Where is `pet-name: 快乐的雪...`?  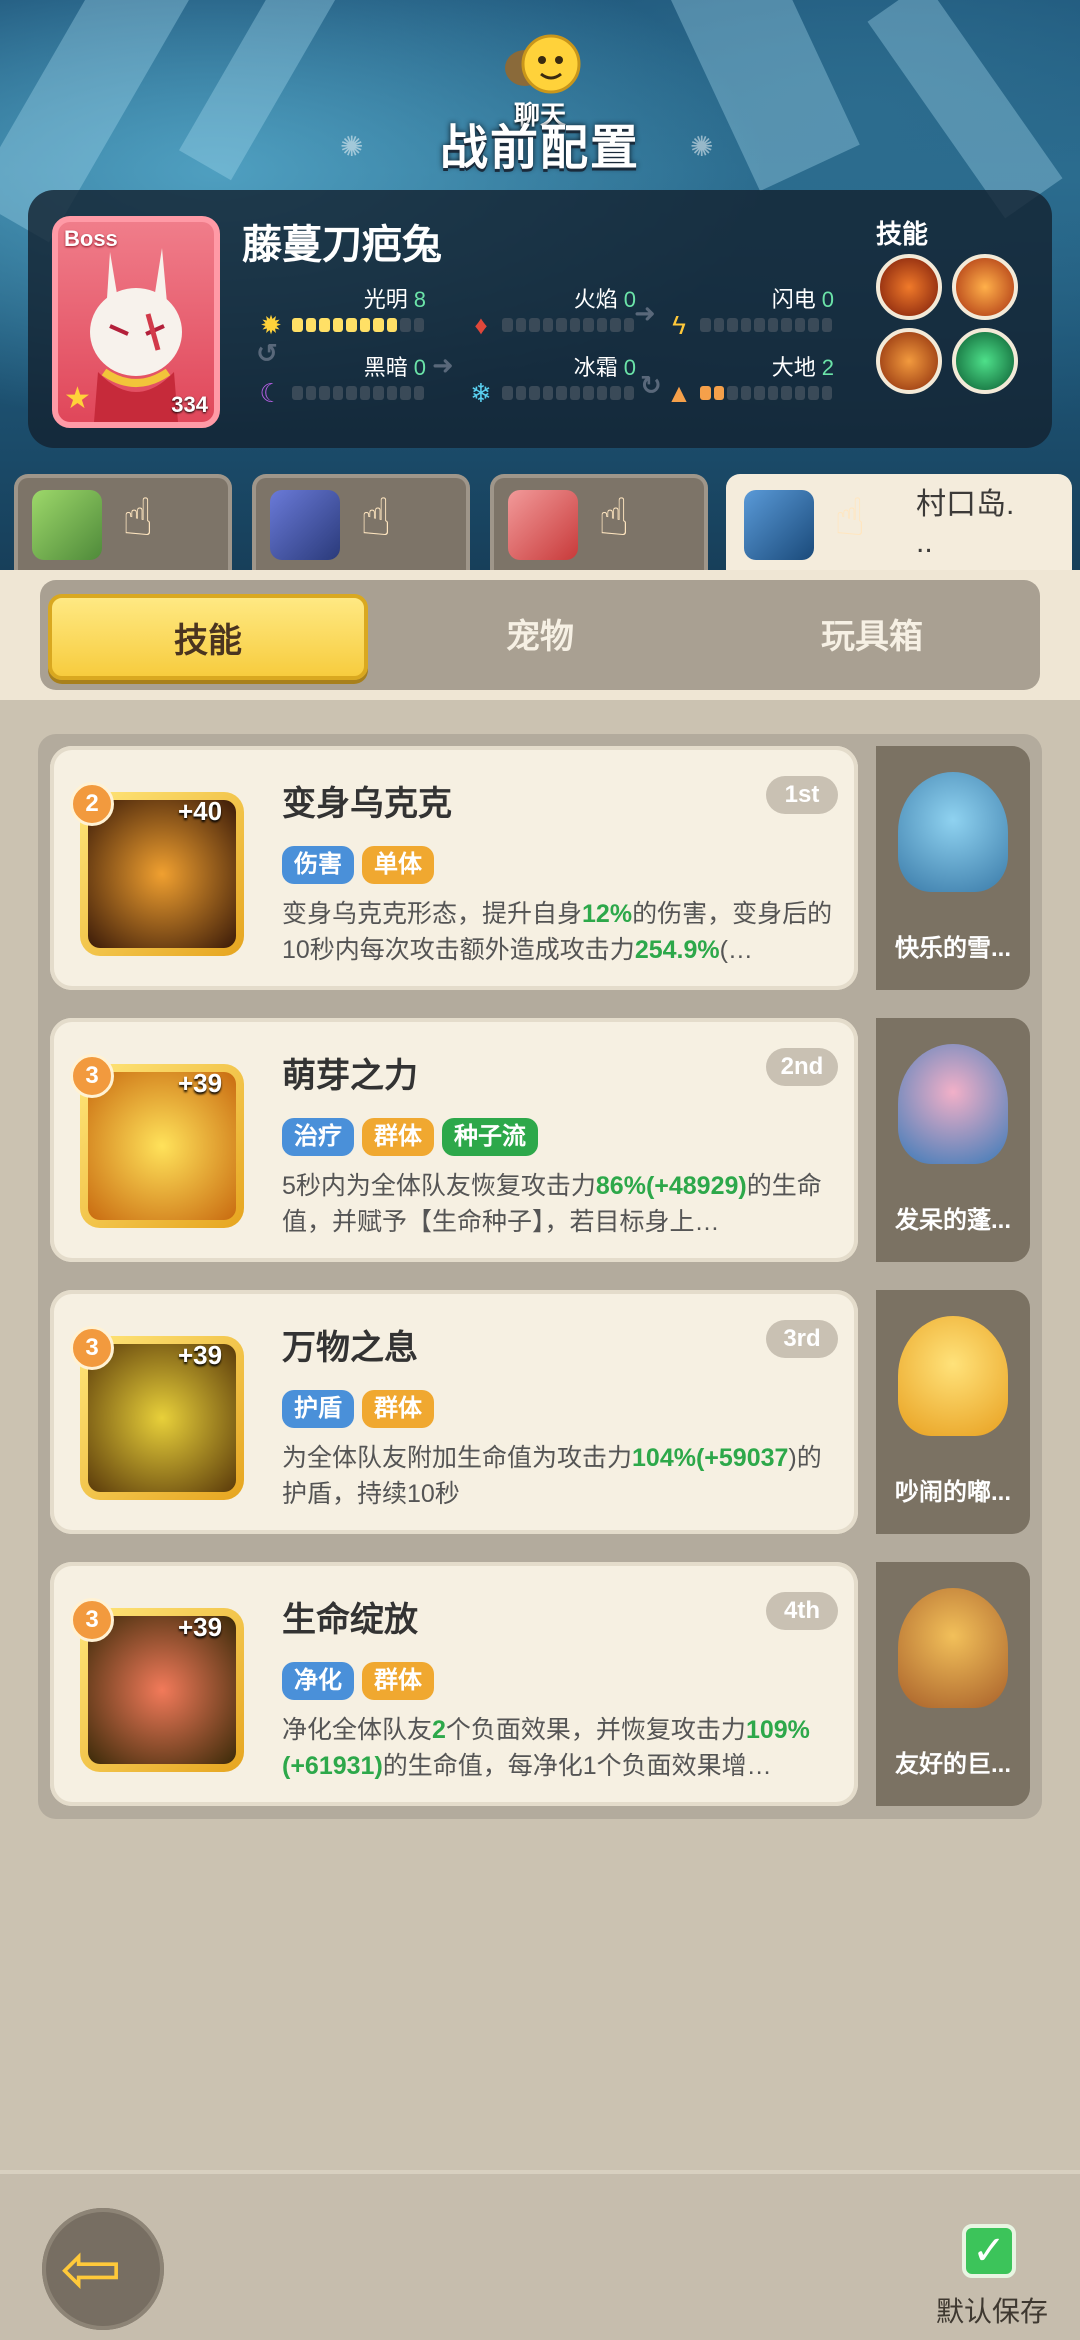
pet-name: 快乐的雪... is located at coordinates (952, 948).